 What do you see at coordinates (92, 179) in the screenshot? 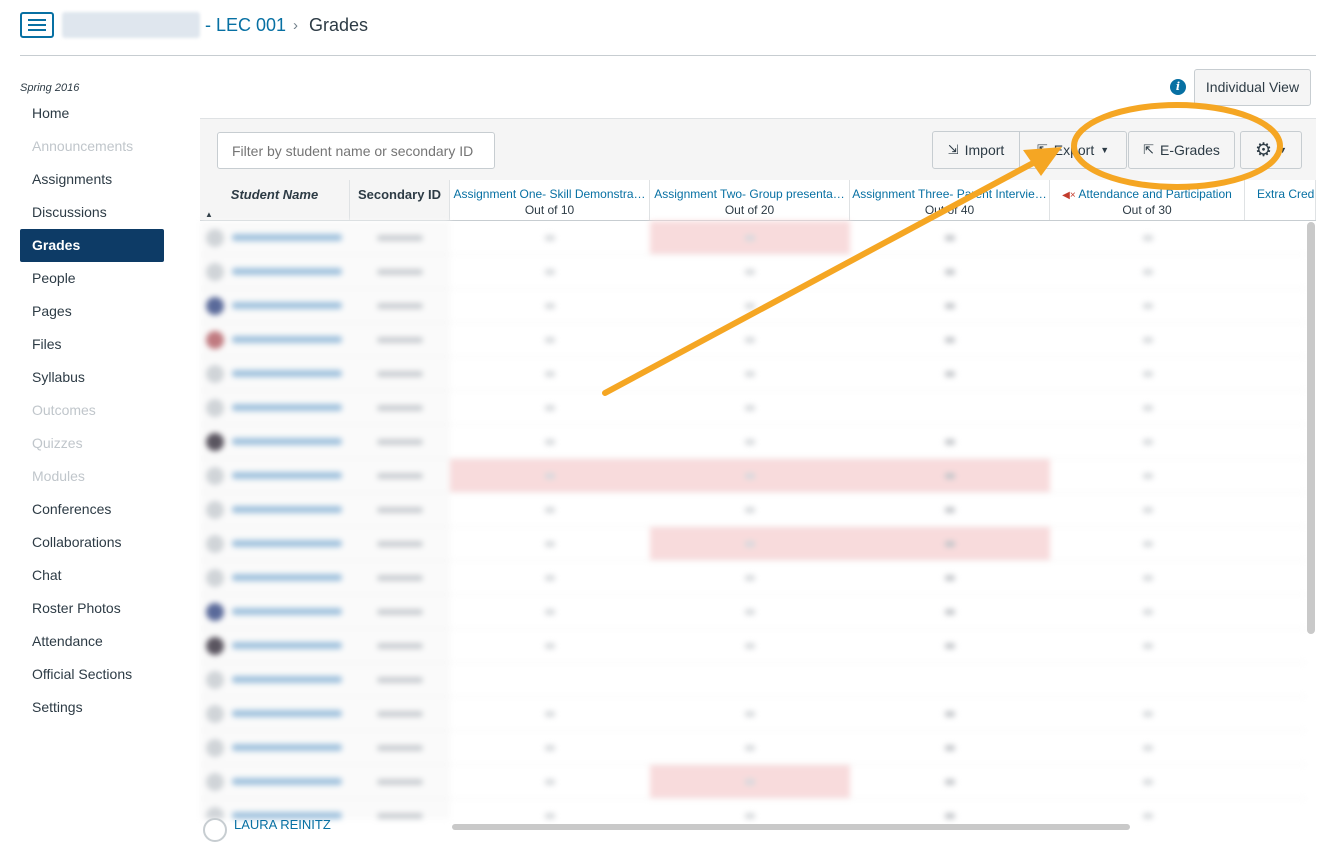
I see `sidebar-item-assignments: Assignments` at bounding box center [92, 179].